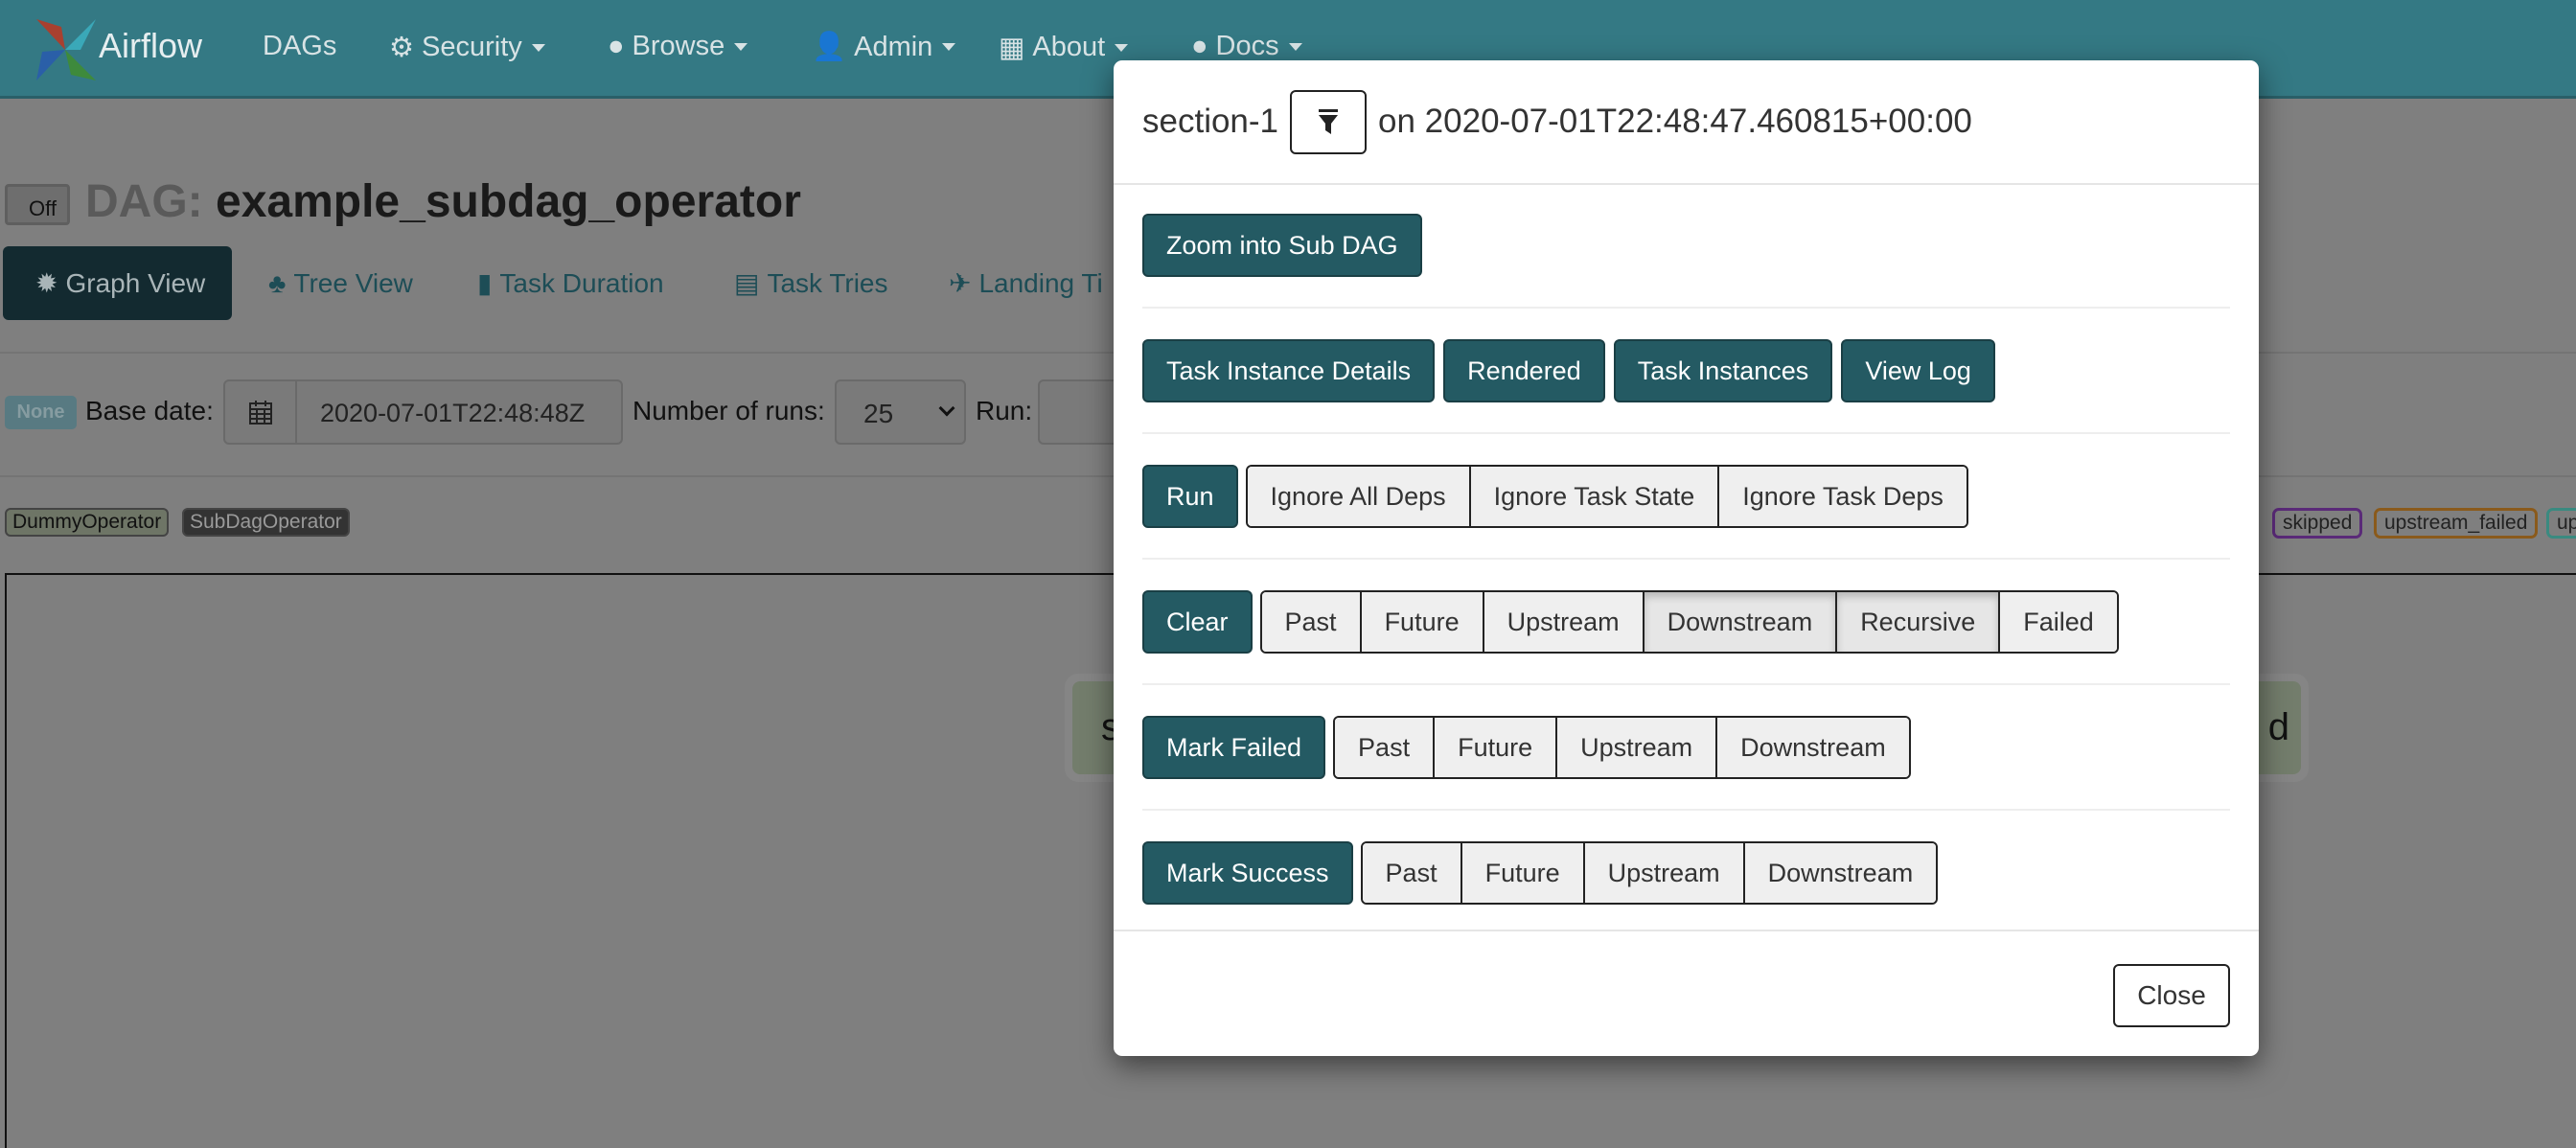  I want to click on nav-label: Browse, so click(678, 46).